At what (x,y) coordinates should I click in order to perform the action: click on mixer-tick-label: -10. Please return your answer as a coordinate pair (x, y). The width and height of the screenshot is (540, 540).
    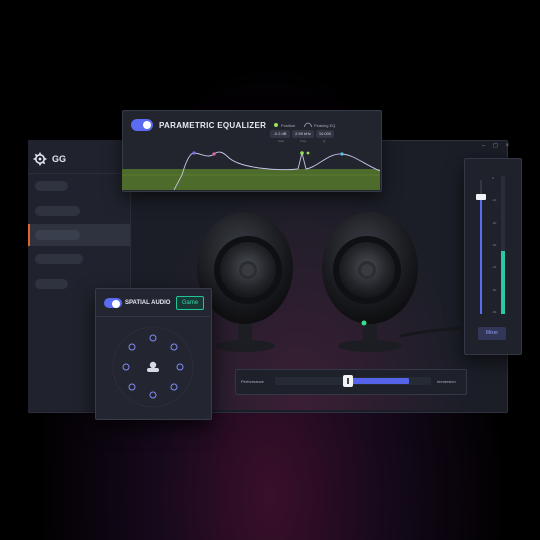
    Looking at the image, I should click on (494, 200).